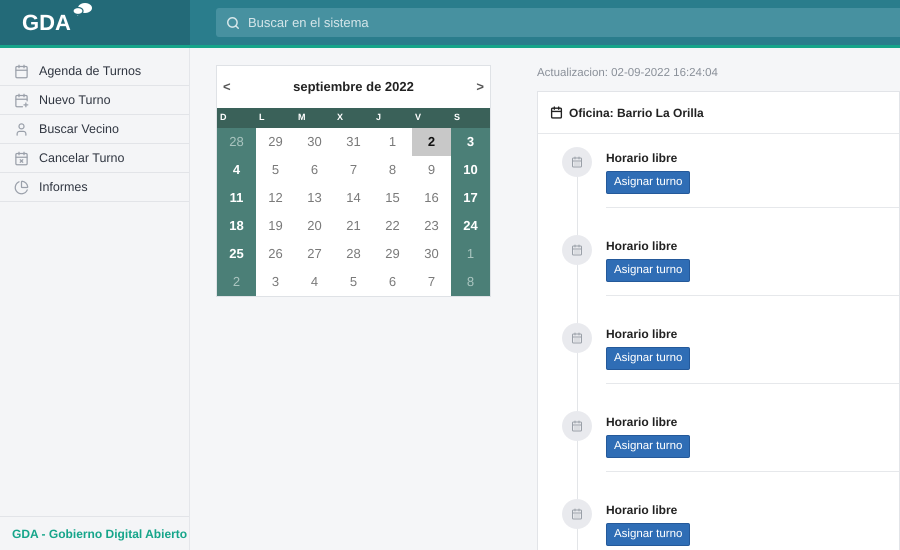  What do you see at coordinates (233, 23) in the screenshot?
I see `search-icon` at bounding box center [233, 23].